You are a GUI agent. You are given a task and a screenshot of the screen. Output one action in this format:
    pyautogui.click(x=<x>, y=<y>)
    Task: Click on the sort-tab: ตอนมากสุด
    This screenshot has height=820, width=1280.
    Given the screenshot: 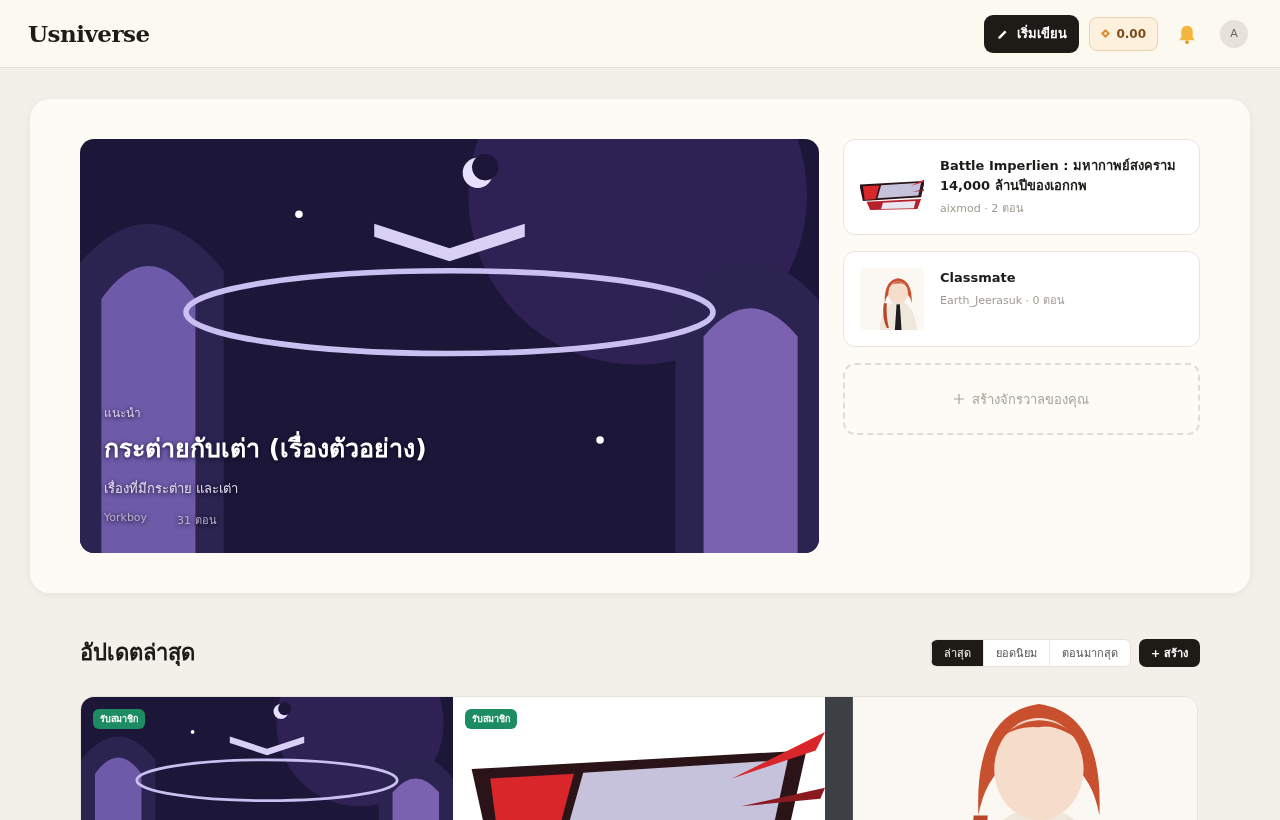 What is the action you would take?
    pyautogui.click(x=1089, y=652)
    